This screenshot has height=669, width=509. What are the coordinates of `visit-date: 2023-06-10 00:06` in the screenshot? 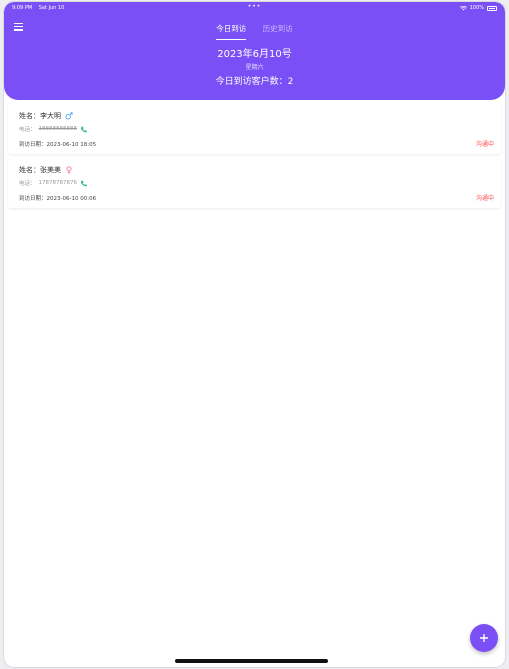 It's located at (71, 199).